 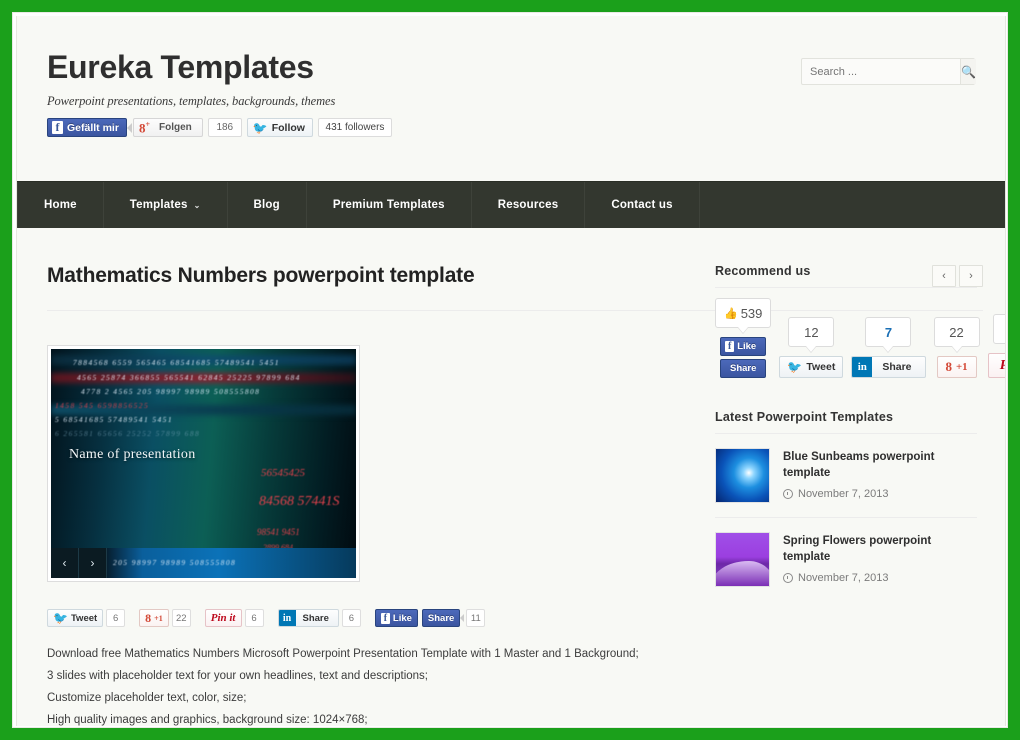 What do you see at coordinates (354, 128) in the screenshot?
I see `twitter-followers-count: 431 followers` at bounding box center [354, 128].